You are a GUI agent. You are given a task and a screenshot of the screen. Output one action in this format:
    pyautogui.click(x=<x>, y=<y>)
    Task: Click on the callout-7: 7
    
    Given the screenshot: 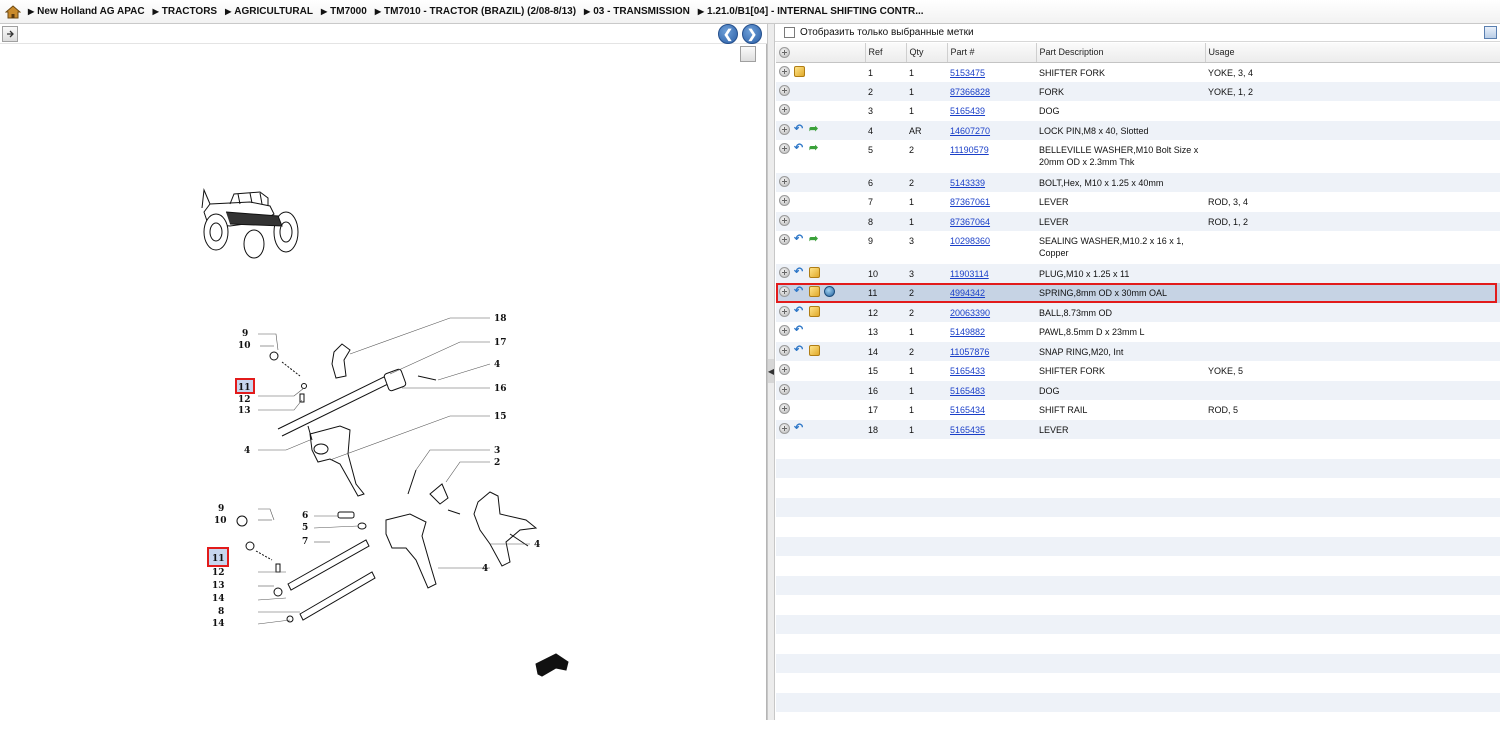 What is the action you would take?
    pyautogui.click(x=305, y=542)
    